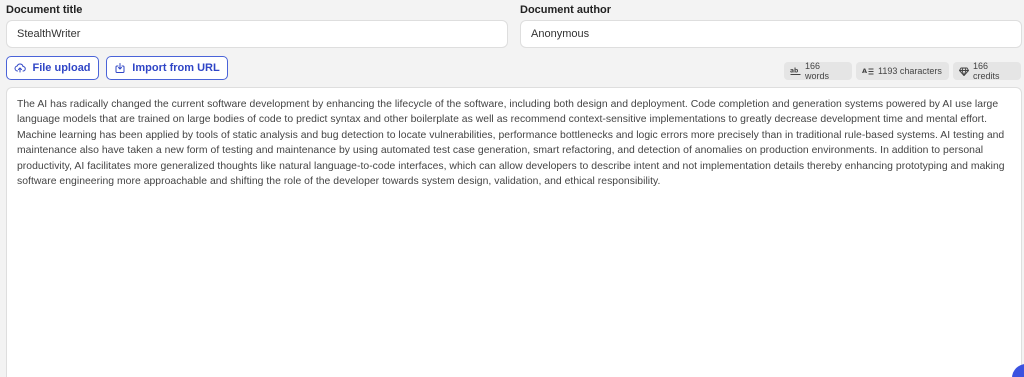 This screenshot has width=1024, height=377. Describe the element at coordinates (257, 34) in the screenshot. I see `document-title-field: StealthWriter` at that location.